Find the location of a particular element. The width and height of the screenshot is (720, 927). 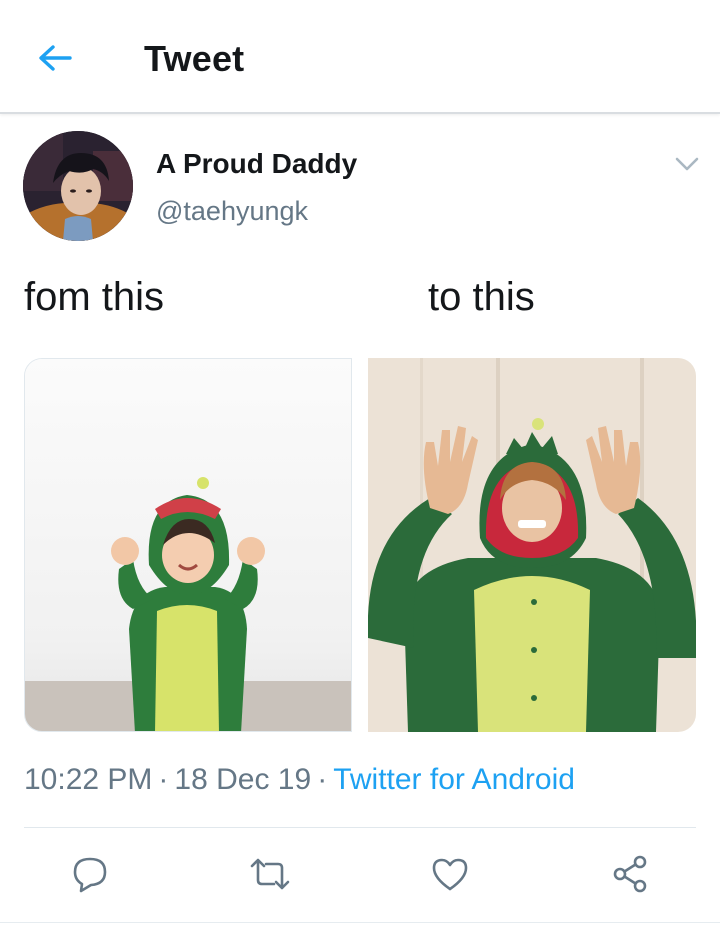

arrow-left-icon is located at coordinates (55, 58).